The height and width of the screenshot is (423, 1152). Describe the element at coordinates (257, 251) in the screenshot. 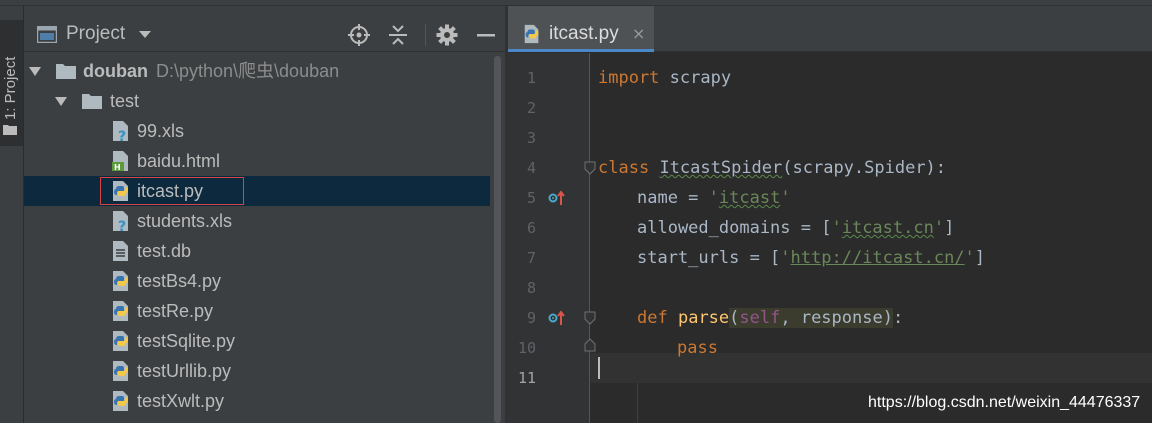

I see `tree-item-test-db: test.db` at that location.